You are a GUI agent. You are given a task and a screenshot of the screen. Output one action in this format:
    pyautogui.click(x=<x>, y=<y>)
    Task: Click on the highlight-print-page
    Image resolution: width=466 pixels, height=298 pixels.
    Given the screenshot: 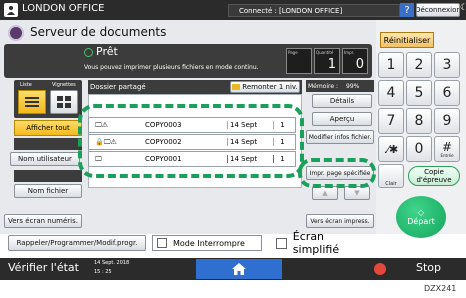 What is the action you would take?
    pyautogui.click(x=337, y=173)
    